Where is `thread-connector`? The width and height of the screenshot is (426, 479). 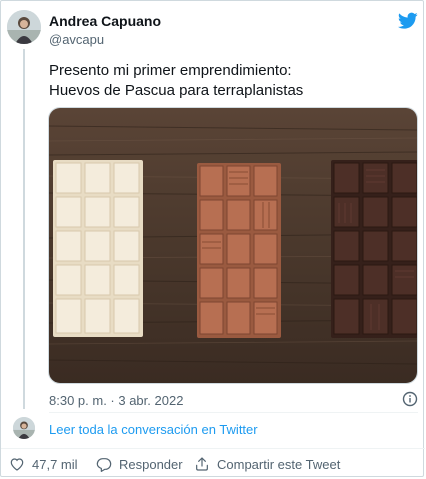 thread-connector is located at coordinates (24, 229).